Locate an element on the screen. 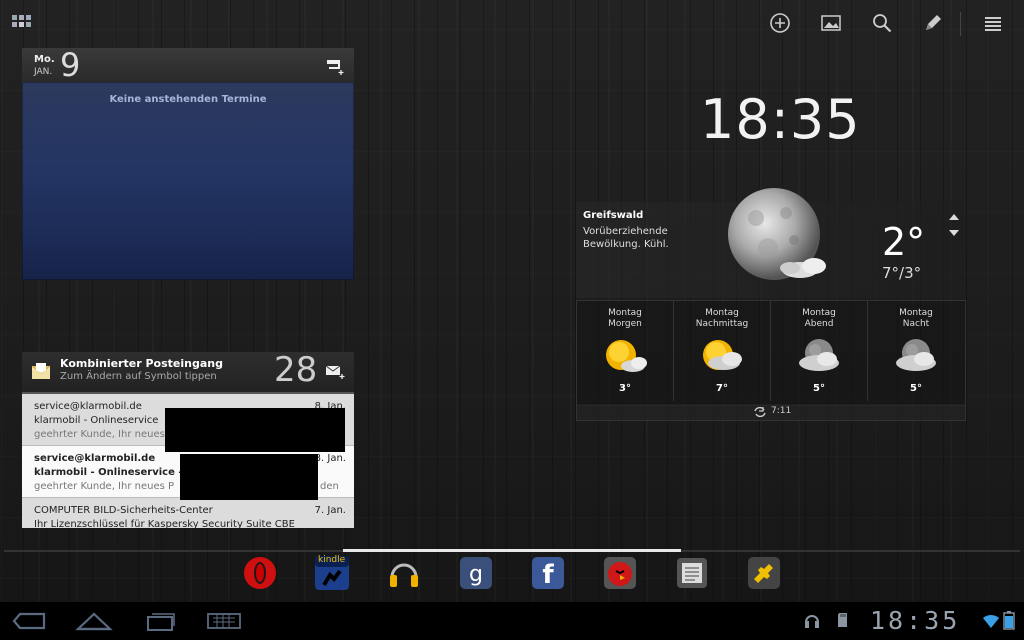 The width and height of the screenshot is (1024, 640). sd-card-icon is located at coordinates (843, 620).